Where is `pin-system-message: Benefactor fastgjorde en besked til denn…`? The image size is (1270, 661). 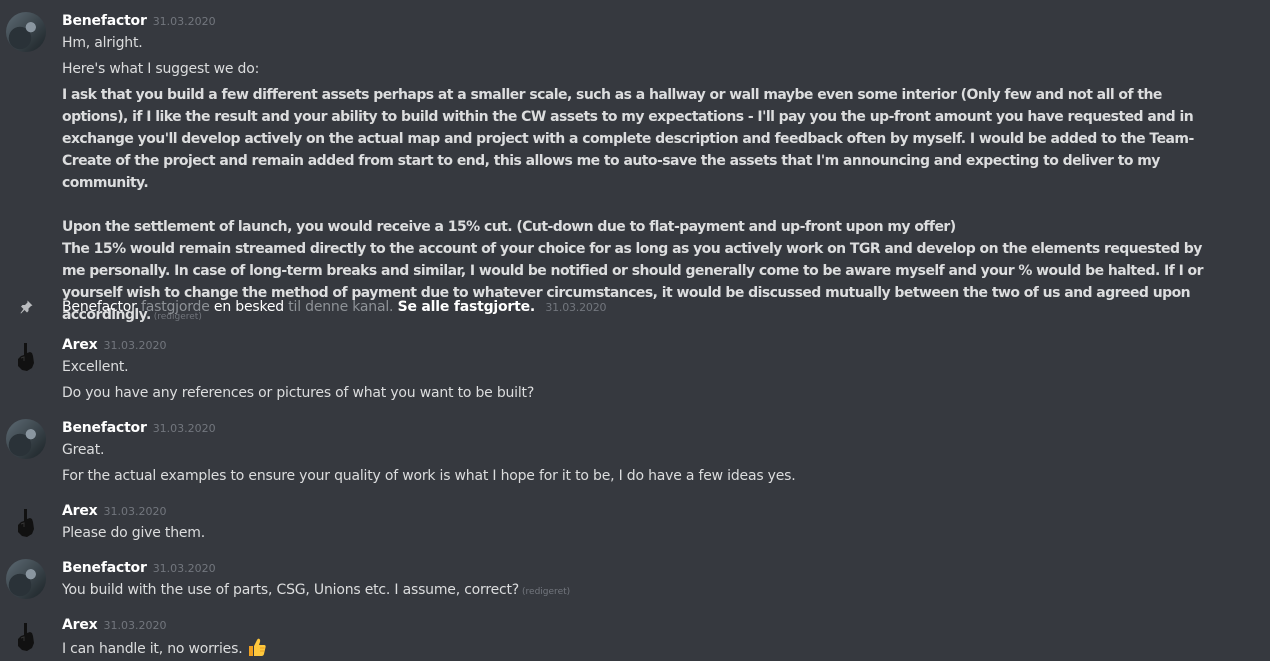 pin-system-message: Benefactor fastgjorde en besked til denn… is located at coordinates (635, 307).